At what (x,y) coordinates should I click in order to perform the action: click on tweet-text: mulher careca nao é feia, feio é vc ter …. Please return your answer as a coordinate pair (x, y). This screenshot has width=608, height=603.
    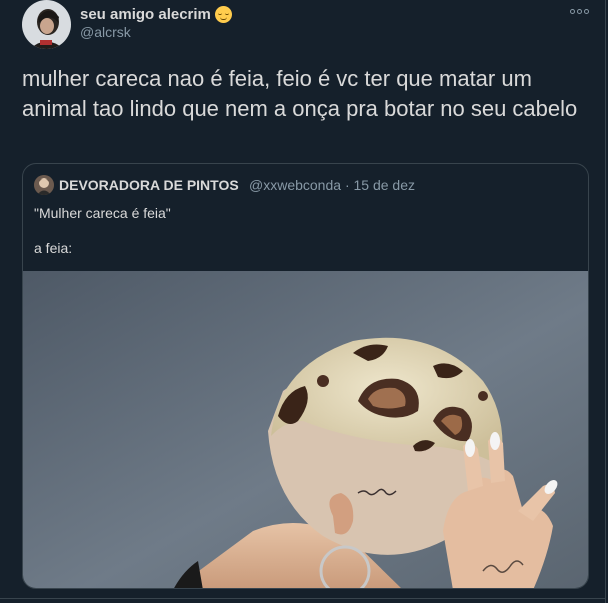
    Looking at the image, I should click on (300, 93).